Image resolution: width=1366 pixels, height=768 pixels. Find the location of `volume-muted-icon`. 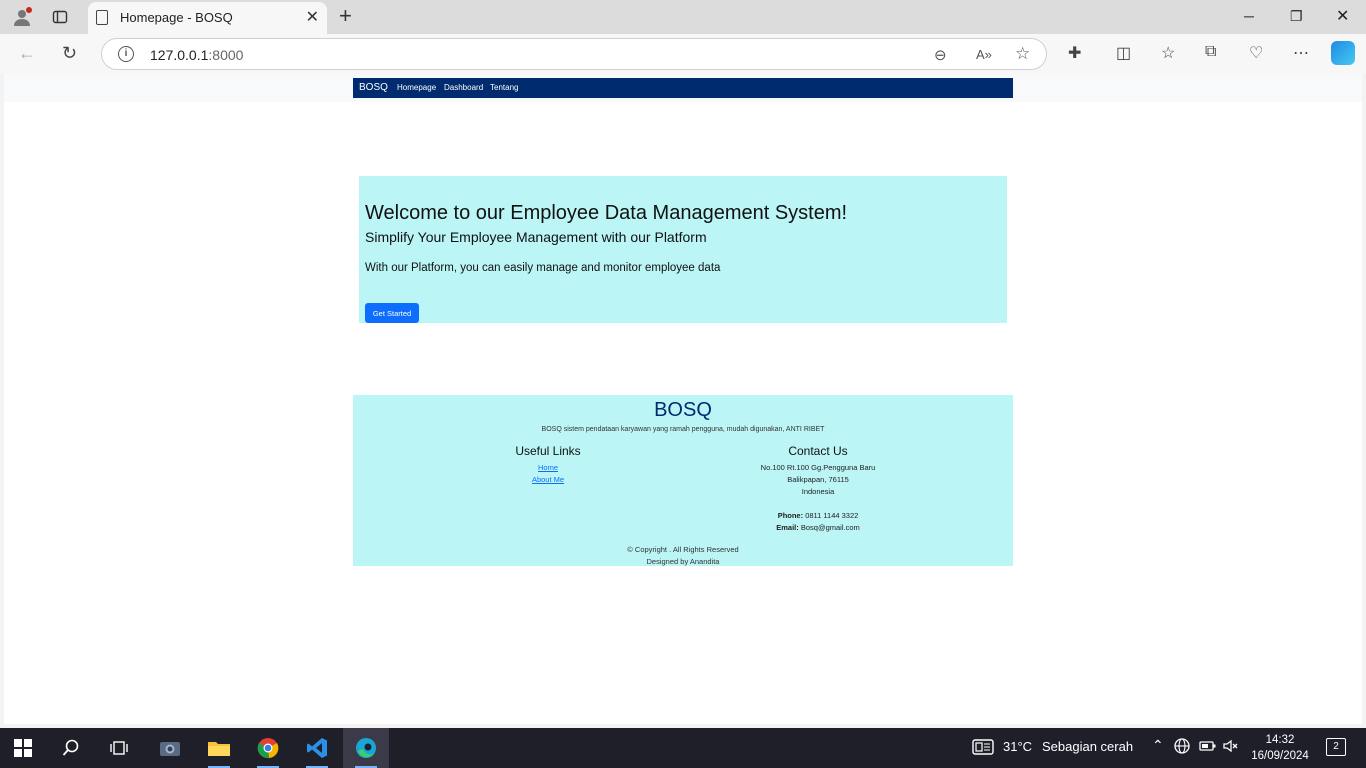

volume-muted-icon is located at coordinates (1231, 747).